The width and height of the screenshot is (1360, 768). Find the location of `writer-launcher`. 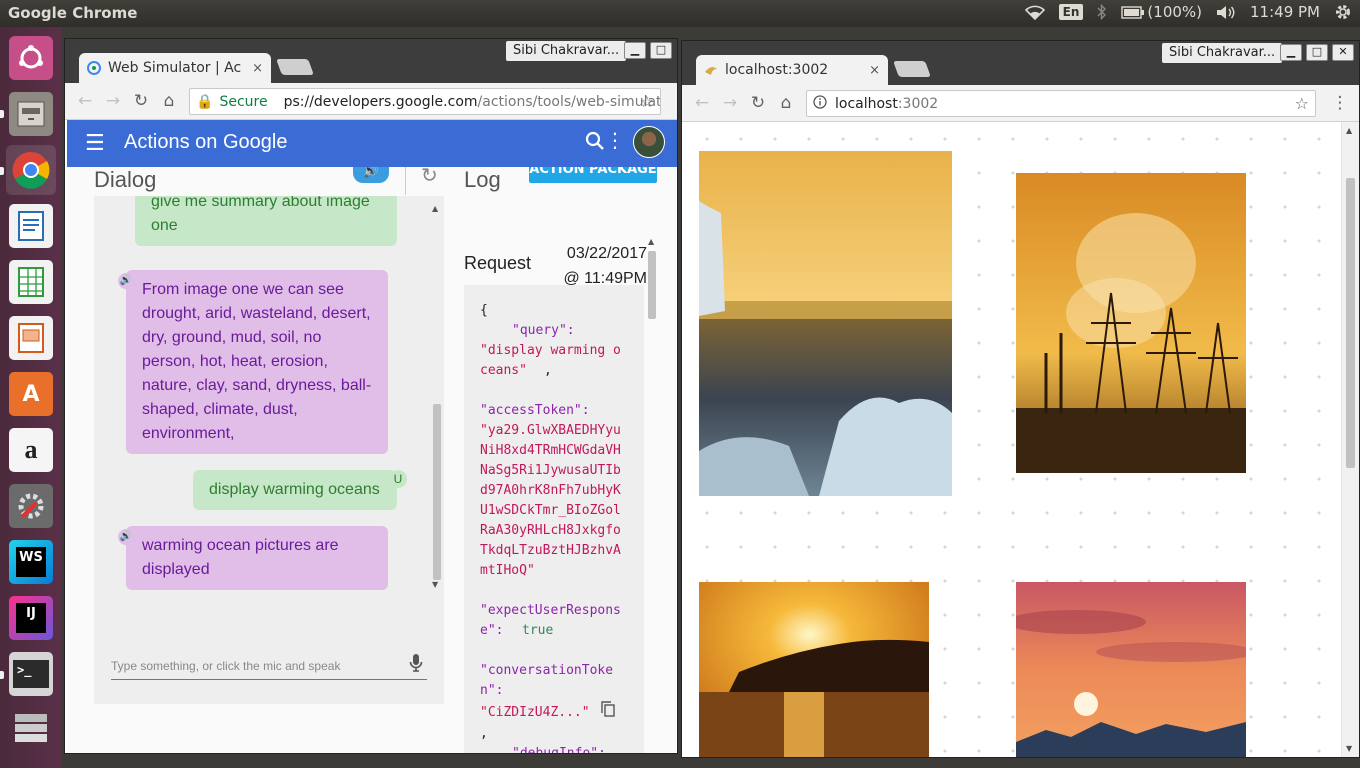

writer-launcher is located at coordinates (31, 226).